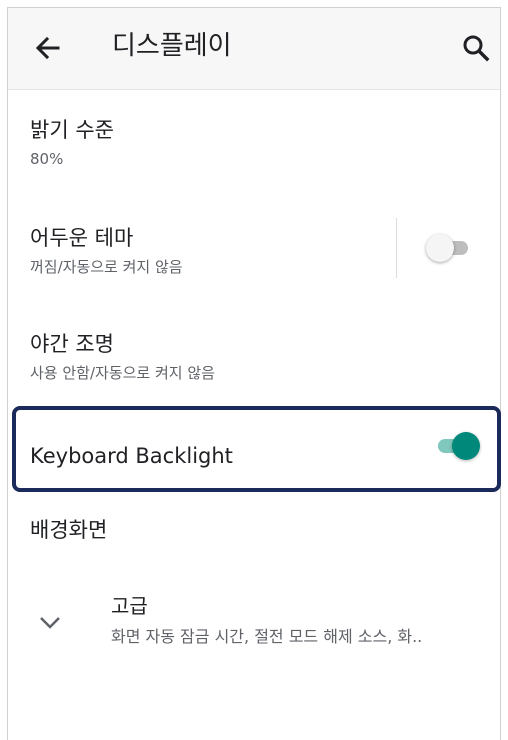 The image size is (508, 740). What do you see at coordinates (122, 373) in the screenshot?
I see `setting-summary: 사용 안함/자동으로 켜지 않음` at bounding box center [122, 373].